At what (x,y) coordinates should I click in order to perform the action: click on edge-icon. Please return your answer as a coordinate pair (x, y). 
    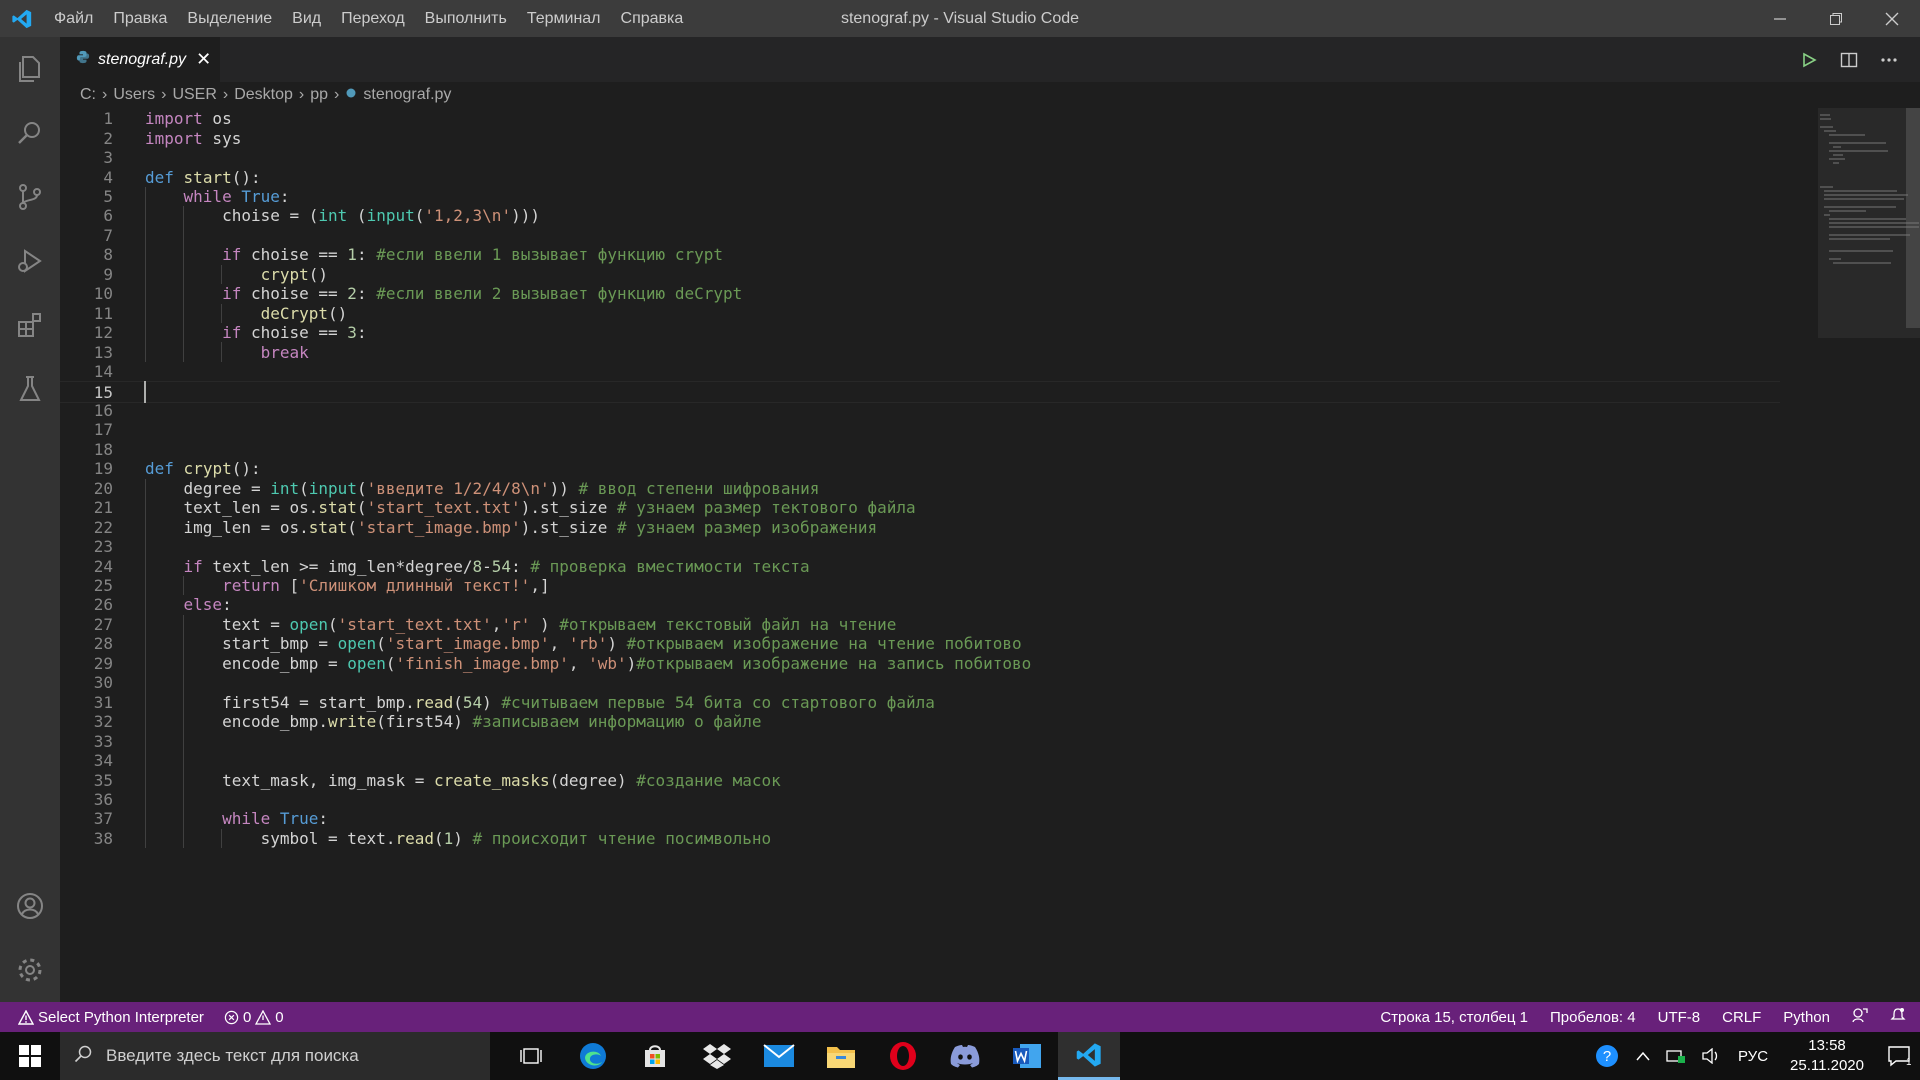
    Looking at the image, I should click on (593, 1056).